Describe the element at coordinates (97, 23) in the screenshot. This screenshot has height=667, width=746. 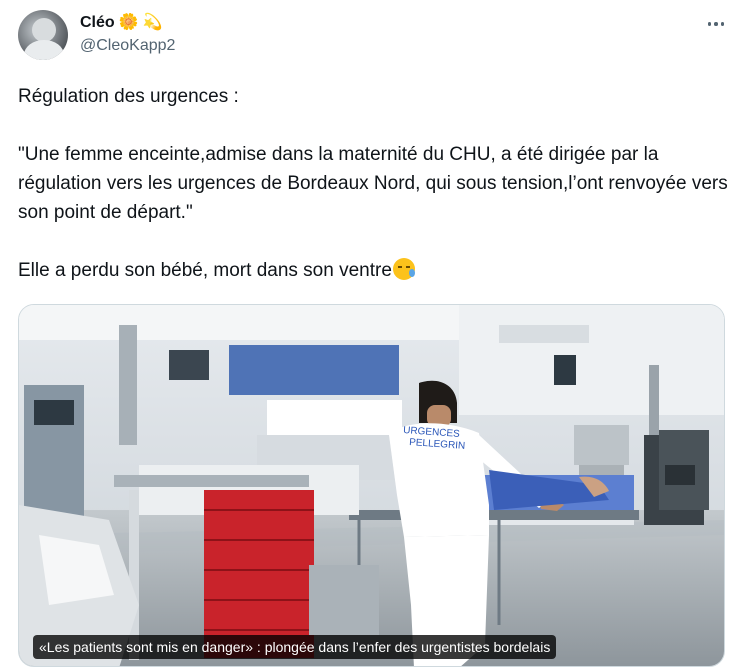
I see `display-name: Cléo` at that location.